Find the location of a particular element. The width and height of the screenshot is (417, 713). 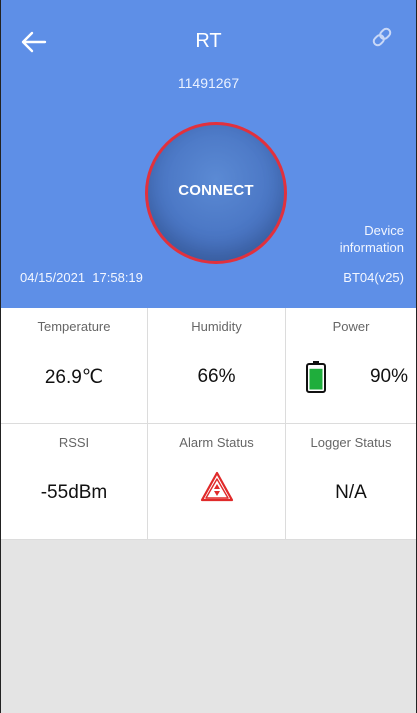

alarm-status-cell: Alarm Status is located at coordinates (217, 482).